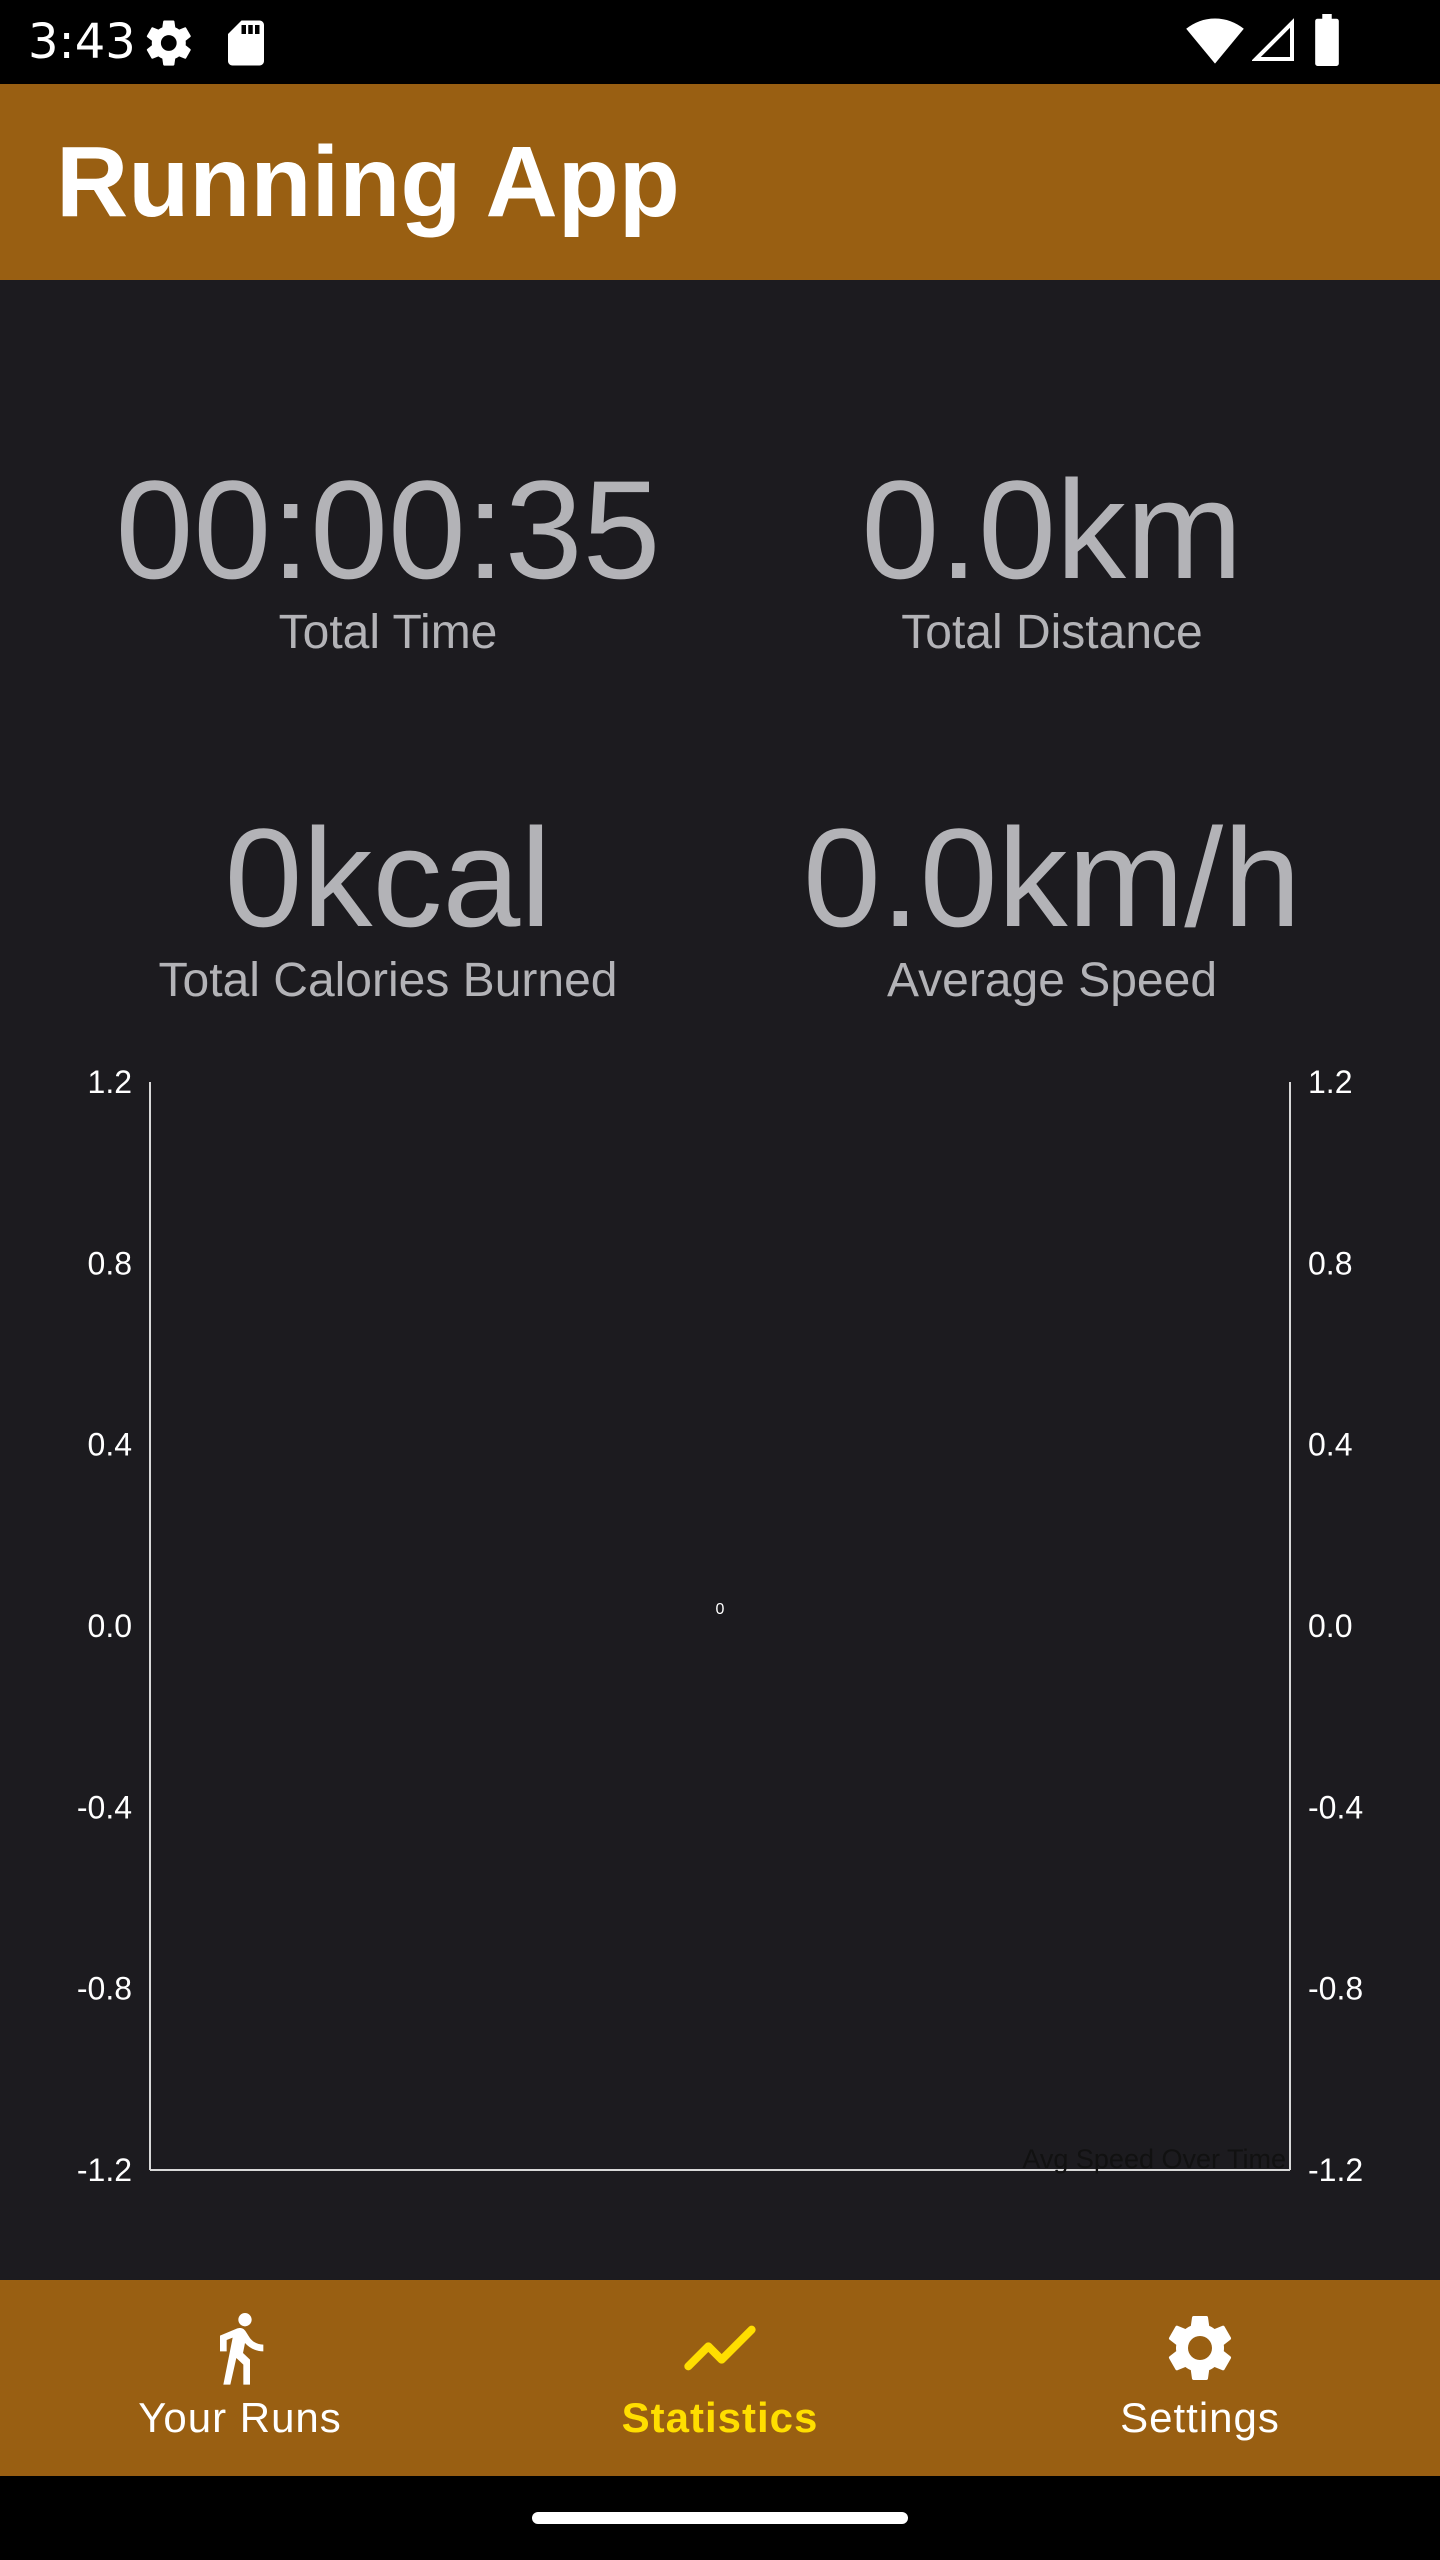  What do you see at coordinates (110, 1626) in the screenshot?
I see `left-y-tick-label: 0.0` at bounding box center [110, 1626].